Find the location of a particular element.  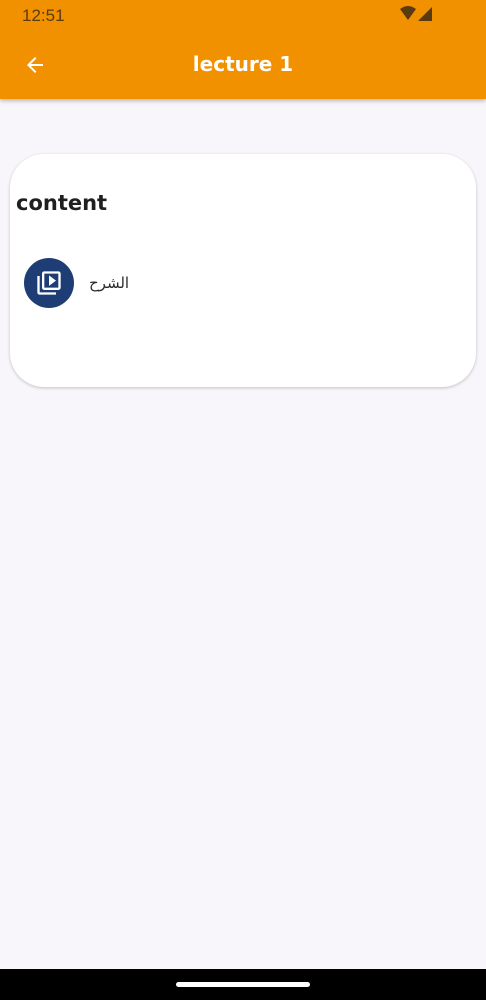

video-library-icon is located at coordinates (49, 283).